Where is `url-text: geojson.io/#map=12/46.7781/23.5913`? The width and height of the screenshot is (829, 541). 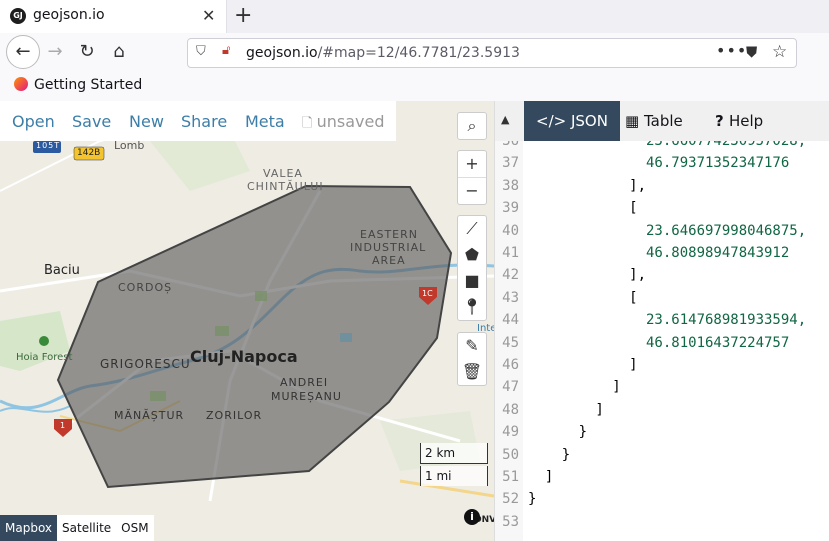 url-text: geojson.io/#map=12/46.7781/23.5913 is located at coordinates (383, 53).